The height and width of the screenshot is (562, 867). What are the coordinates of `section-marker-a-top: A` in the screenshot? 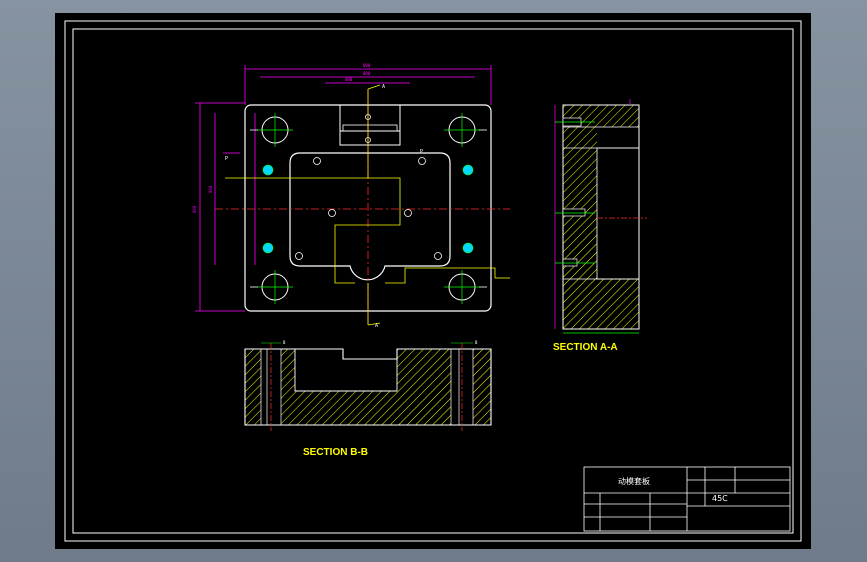 It's located at (383, 87).